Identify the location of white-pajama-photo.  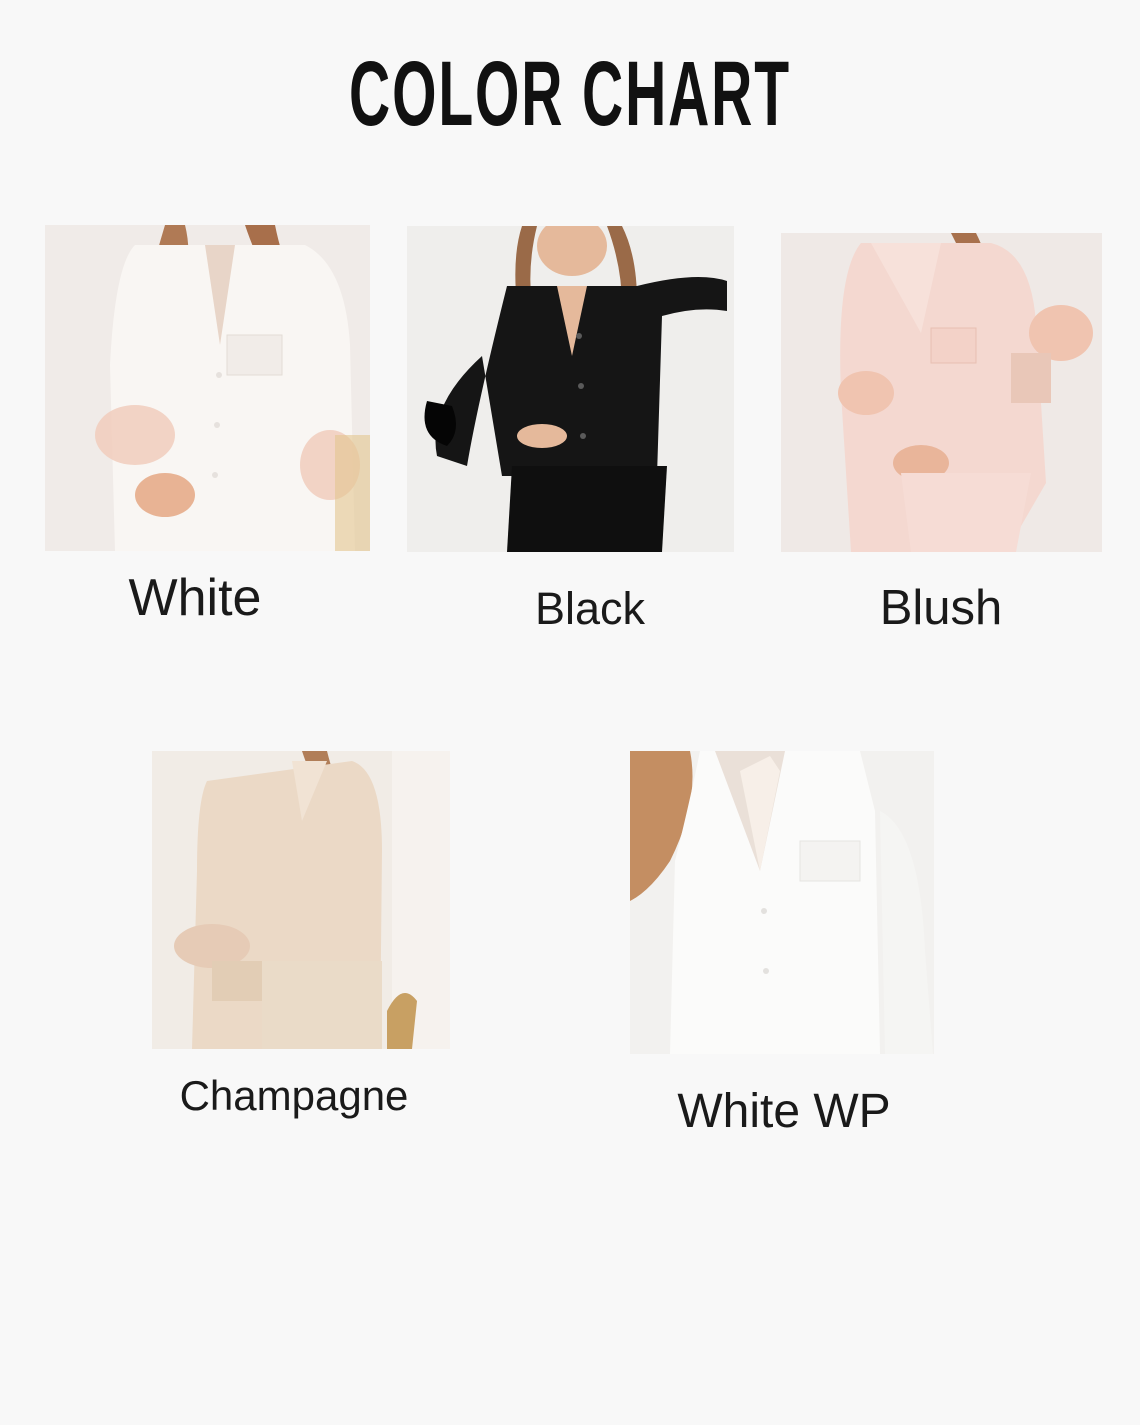
(207, 388).